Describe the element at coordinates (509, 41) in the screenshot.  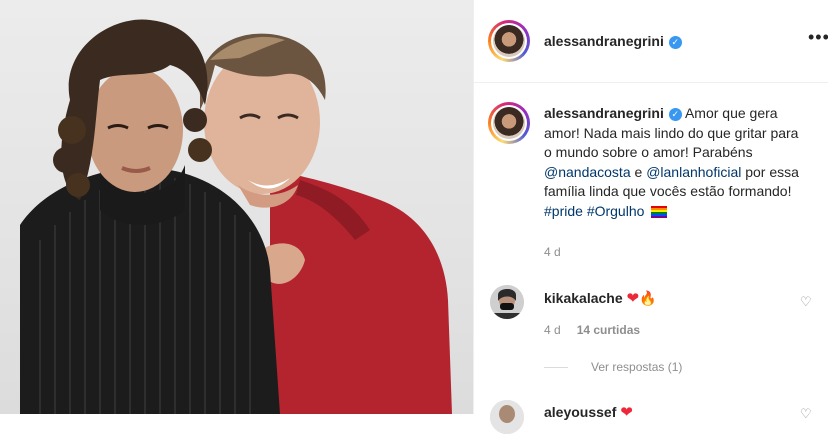
I see `author-avatar` at that location.